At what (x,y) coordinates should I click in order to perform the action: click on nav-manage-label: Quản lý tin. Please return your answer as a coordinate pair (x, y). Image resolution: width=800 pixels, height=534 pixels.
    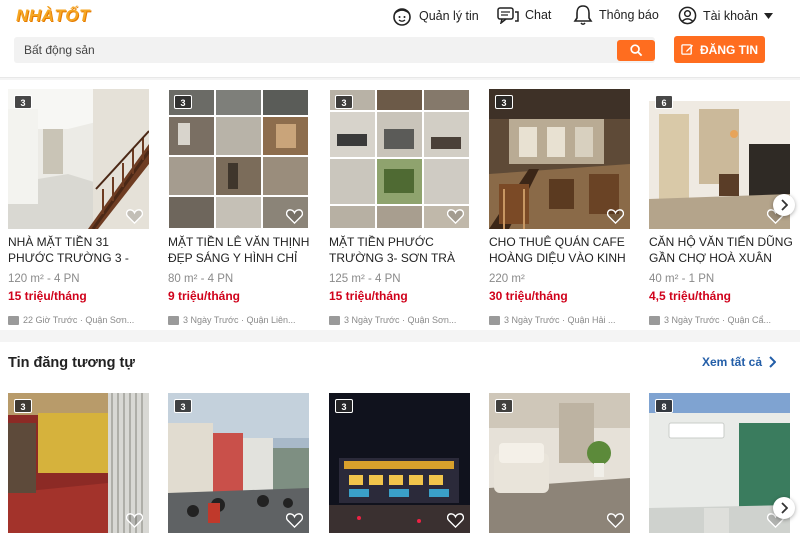
    Looking at the image, I should click on (449, 16).